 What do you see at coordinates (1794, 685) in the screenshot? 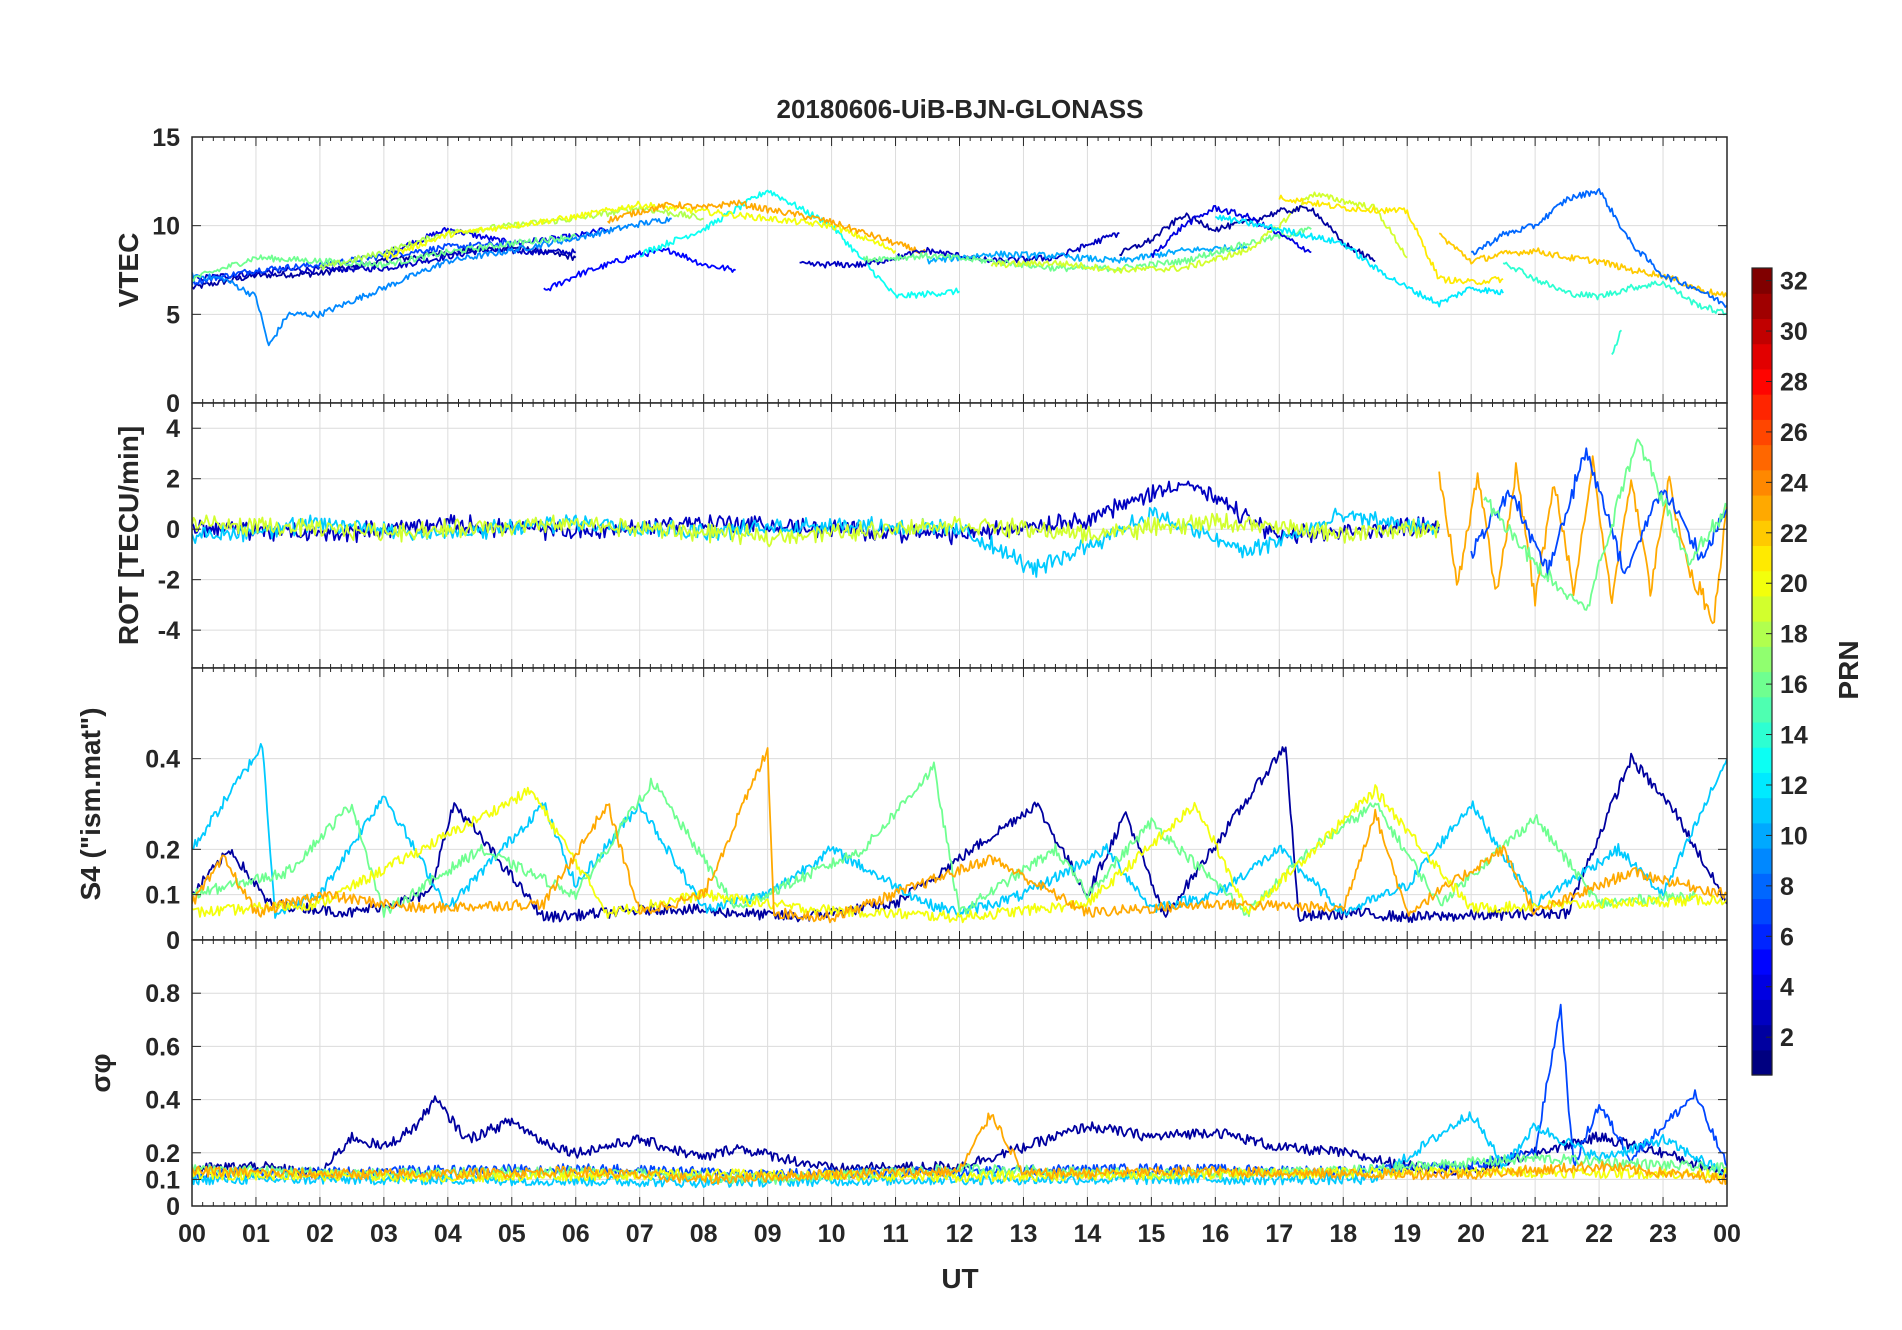
I see `colorbar-tick-label: 16` at bounding box center [1794, 685].